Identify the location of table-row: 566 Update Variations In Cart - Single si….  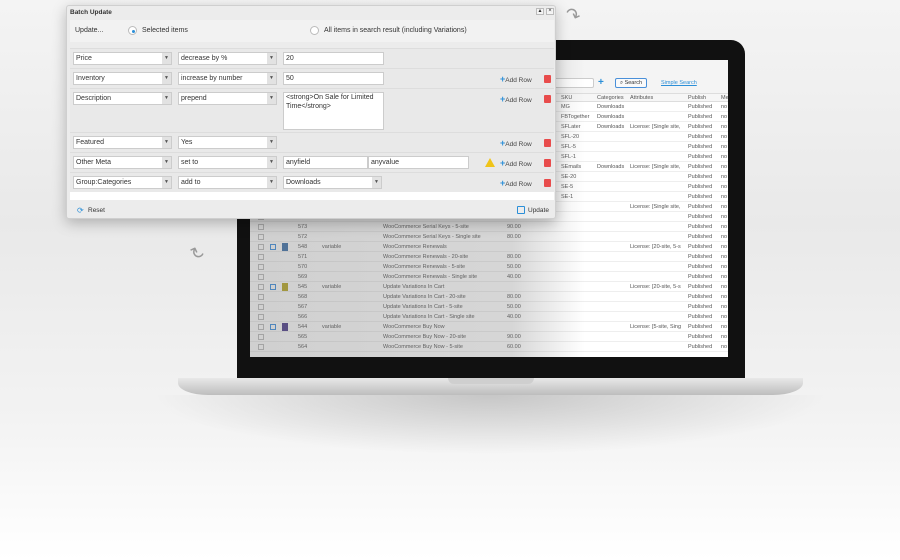
(489, 317).